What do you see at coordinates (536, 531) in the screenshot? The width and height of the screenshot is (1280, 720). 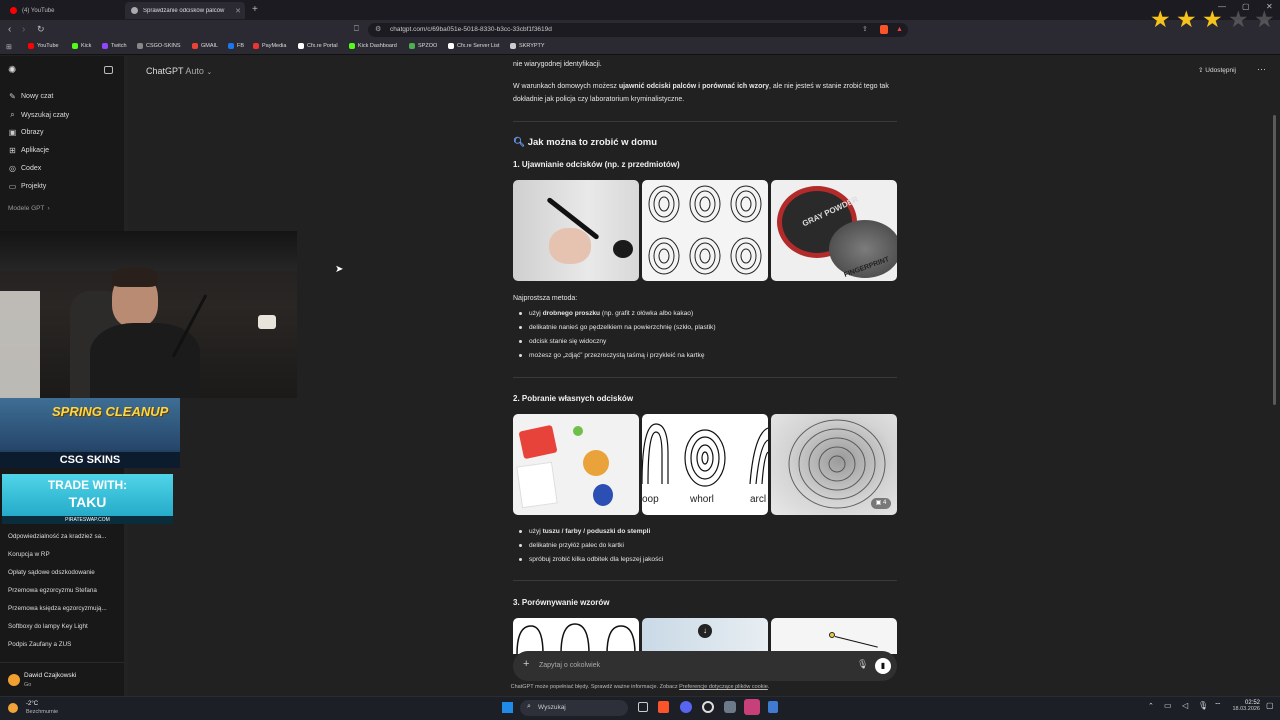 I see `text: użyj` at bounding box center [536, 531].